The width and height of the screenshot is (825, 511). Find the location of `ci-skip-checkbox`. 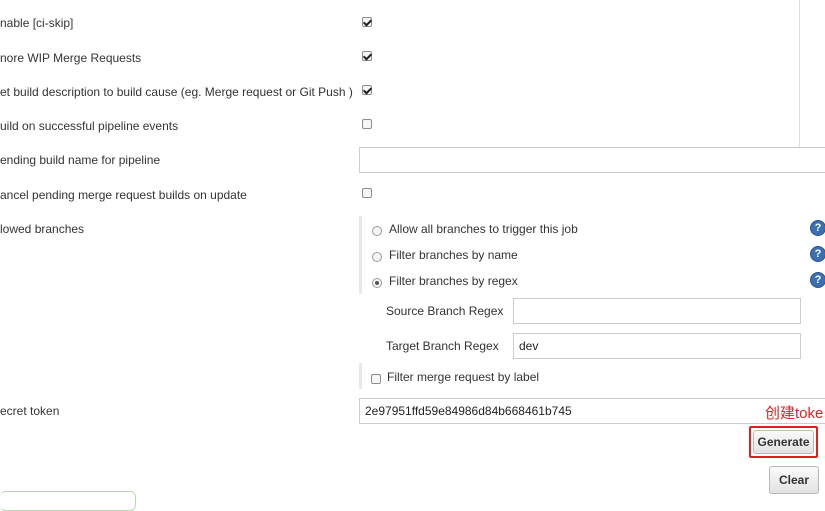

ci-skip-checkbox is located at coordinates (367, 22).